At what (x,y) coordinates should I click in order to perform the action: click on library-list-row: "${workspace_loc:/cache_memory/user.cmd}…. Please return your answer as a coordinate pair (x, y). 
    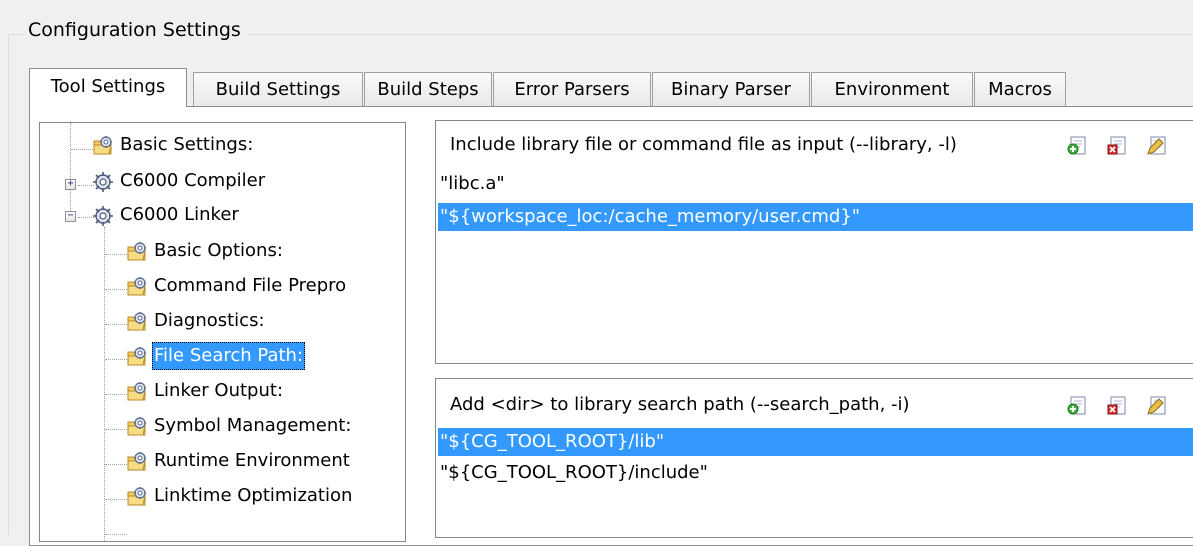
    Looking at the image, I should click on (815, 217).